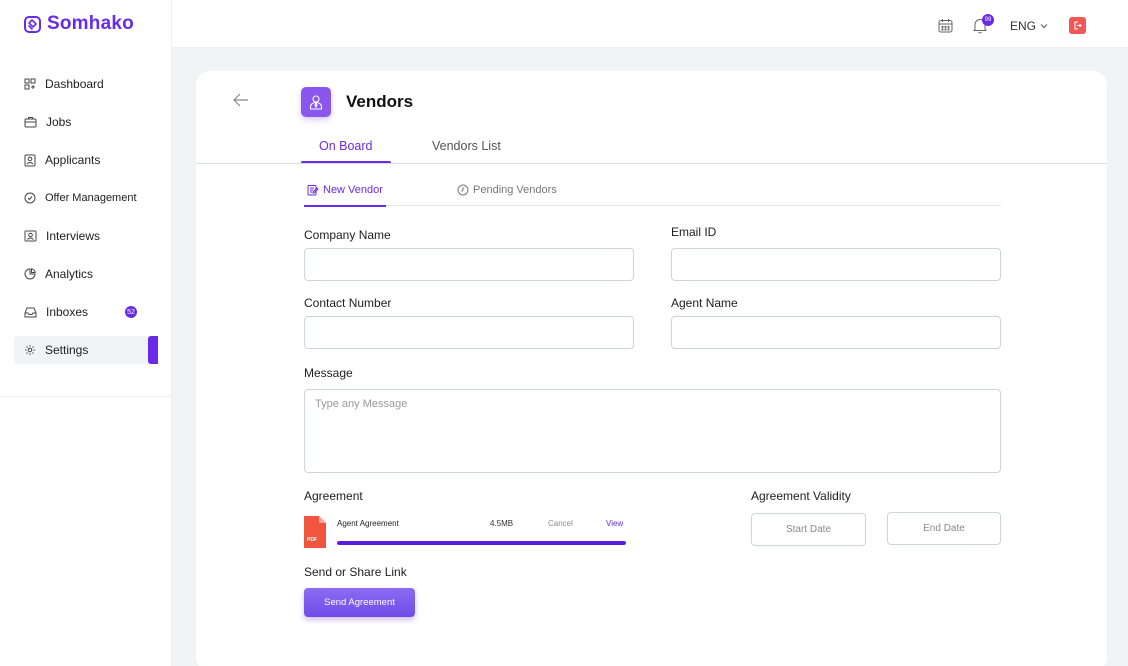 The width and height of the screenshot is (1128, 666). I want to click on language-select: ENG, so click(1029, 26).